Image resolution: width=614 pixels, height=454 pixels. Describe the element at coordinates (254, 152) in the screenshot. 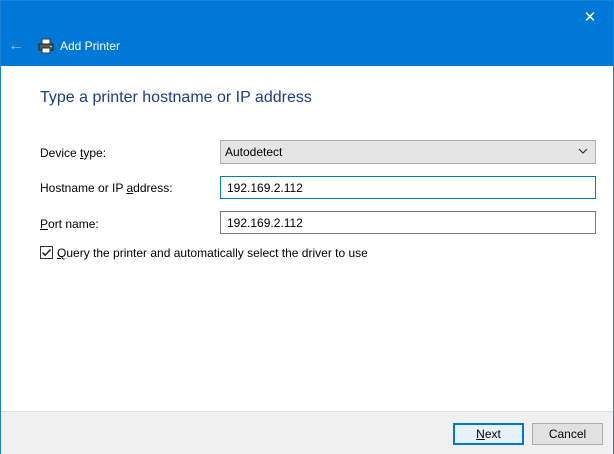

I see `device-type-value: Autodetect` at that location.